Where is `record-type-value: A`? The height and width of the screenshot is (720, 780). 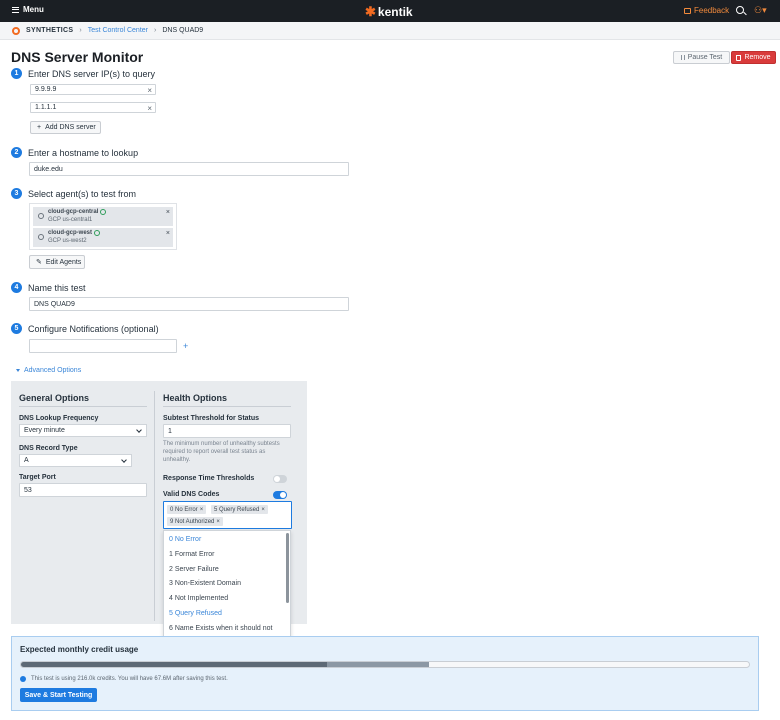 record-type-value: A is located at coordinates (26, 460).